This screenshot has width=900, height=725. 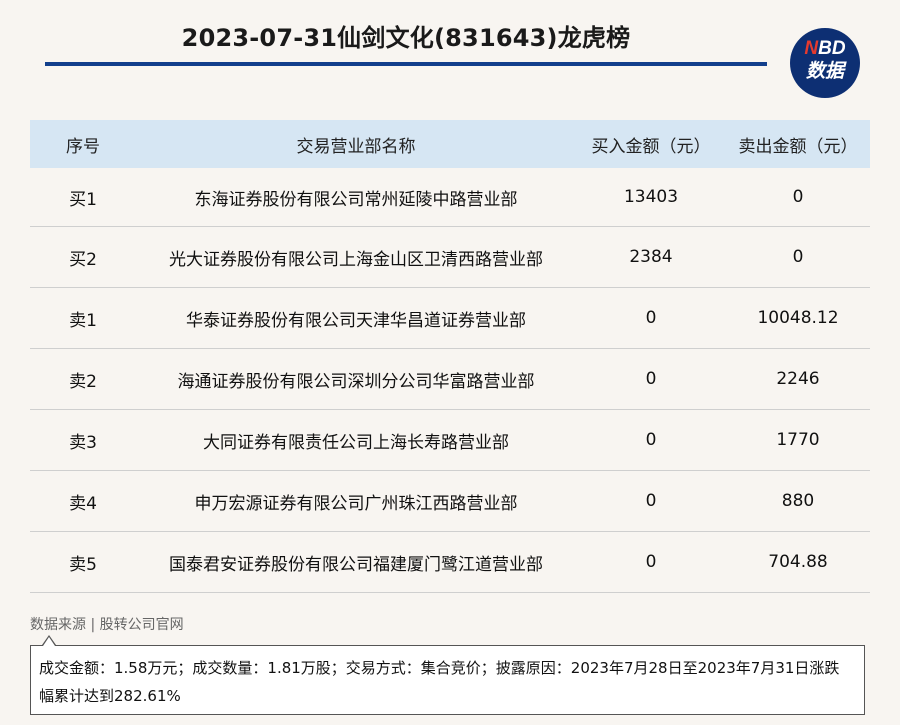 I want to click on row-sell-amount: 10048.12, so click(x=798, y=318).